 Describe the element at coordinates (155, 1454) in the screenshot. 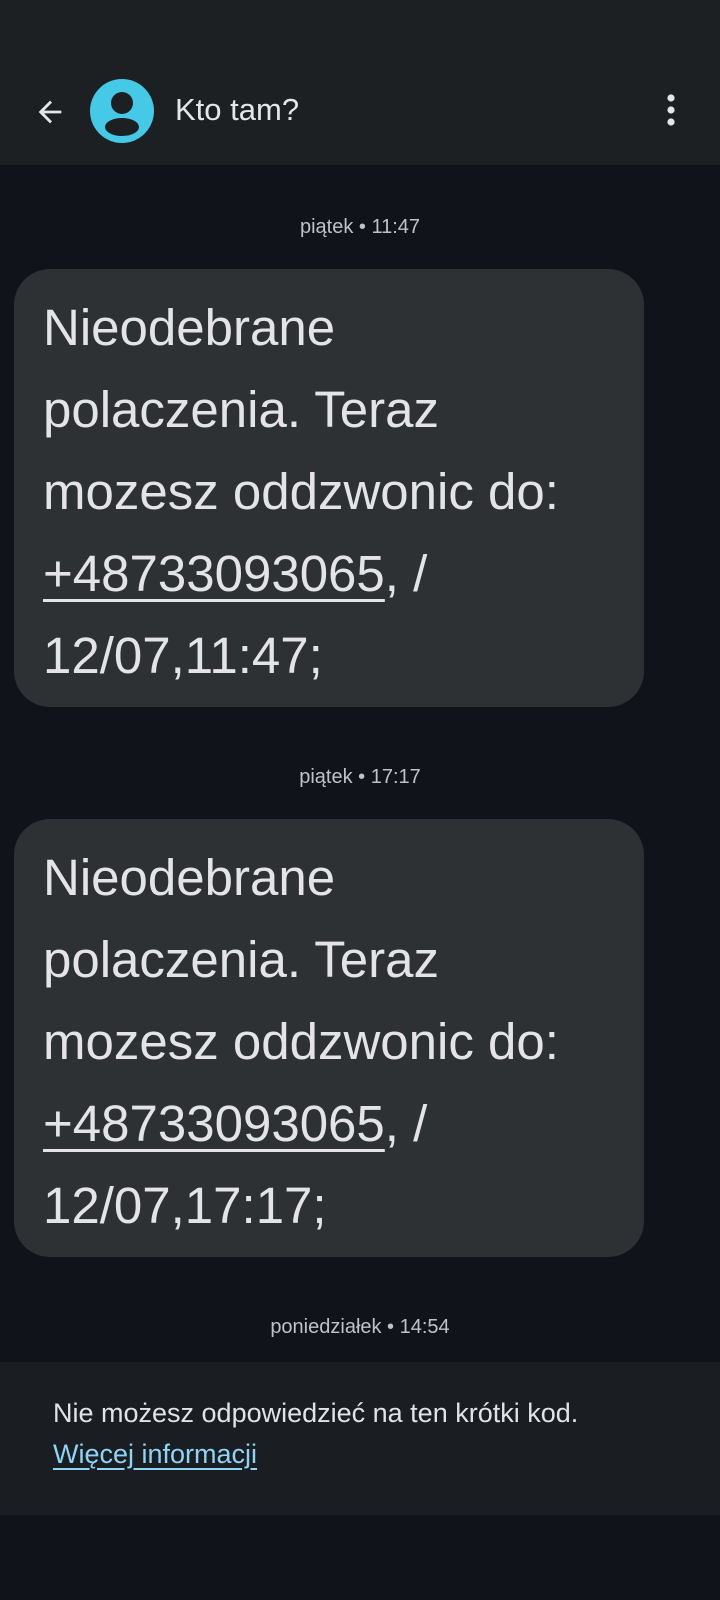

I see `more-info-link: Więcej informacji` at that location.